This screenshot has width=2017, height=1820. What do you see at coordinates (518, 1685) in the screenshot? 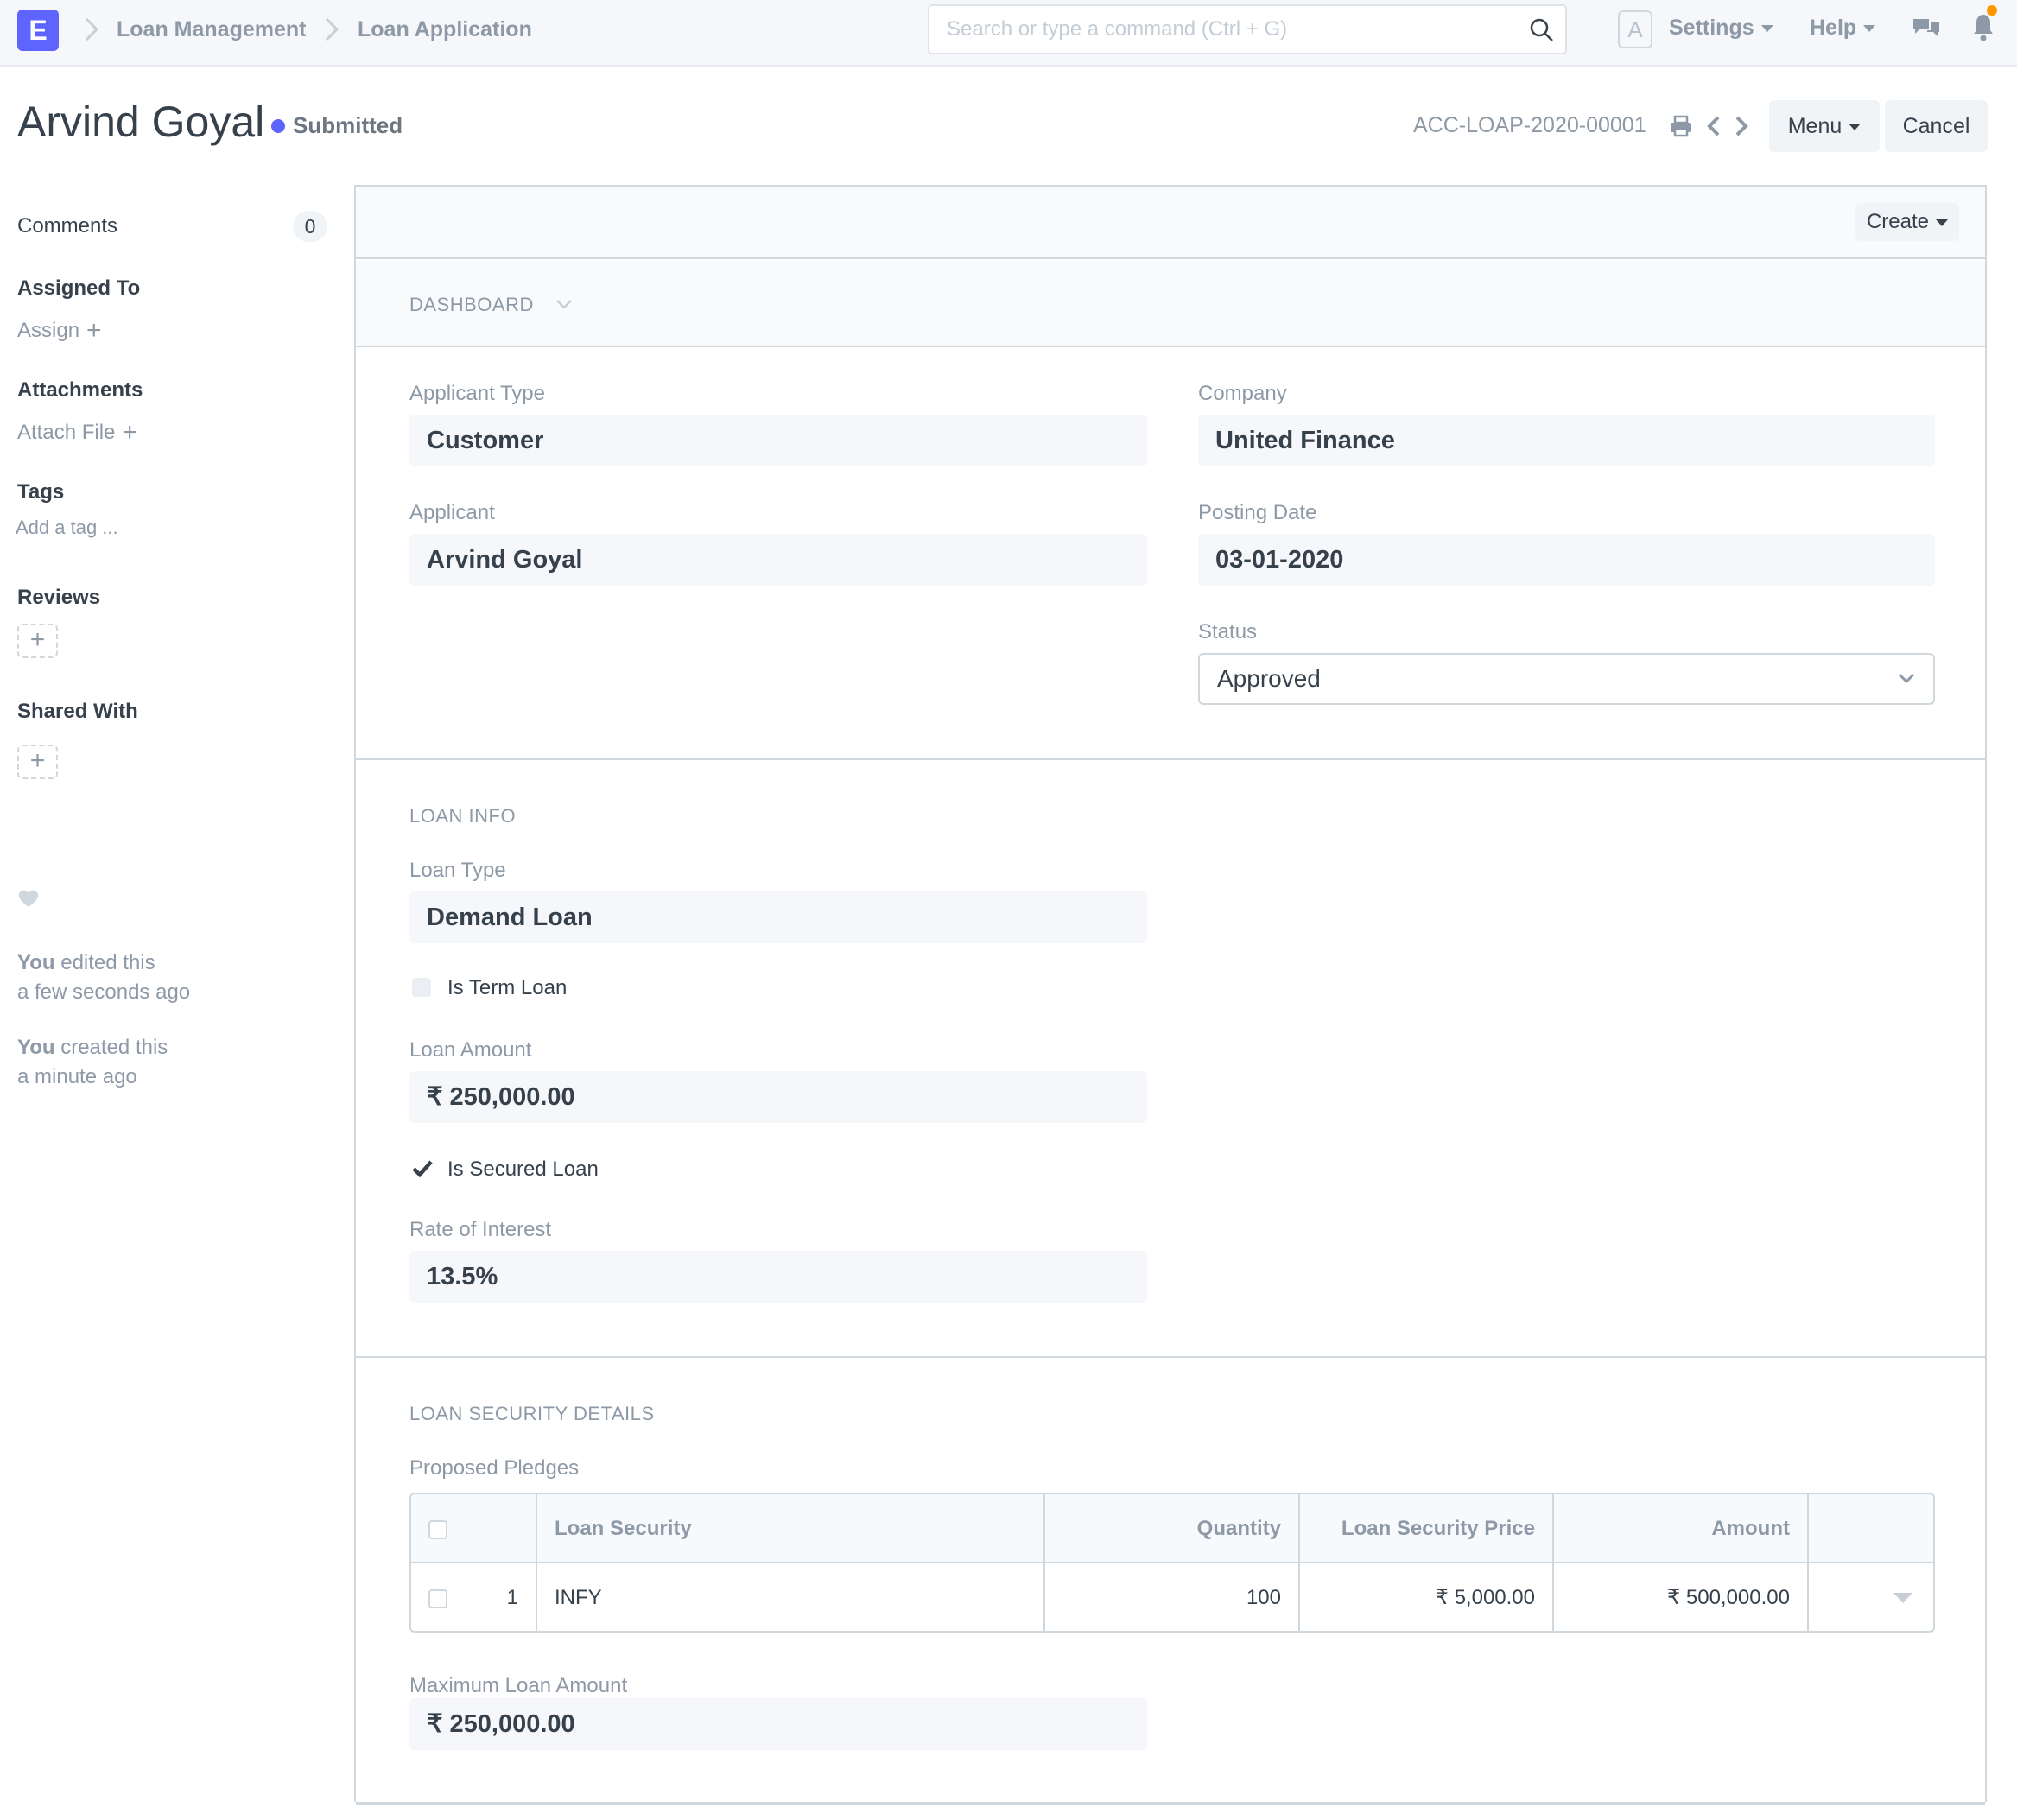
I see `maximum-loan-amount-label: Maximum Loan Amount` at bounding box center [518, 1685].